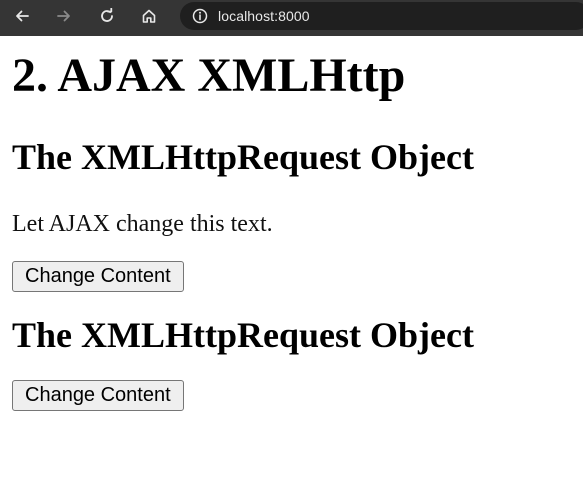 The height and width of the screenshot is (483, 583). Describe the element at coordinates (264, 16) in the screenshot. I see `url-text: localhost:8000` at that location.